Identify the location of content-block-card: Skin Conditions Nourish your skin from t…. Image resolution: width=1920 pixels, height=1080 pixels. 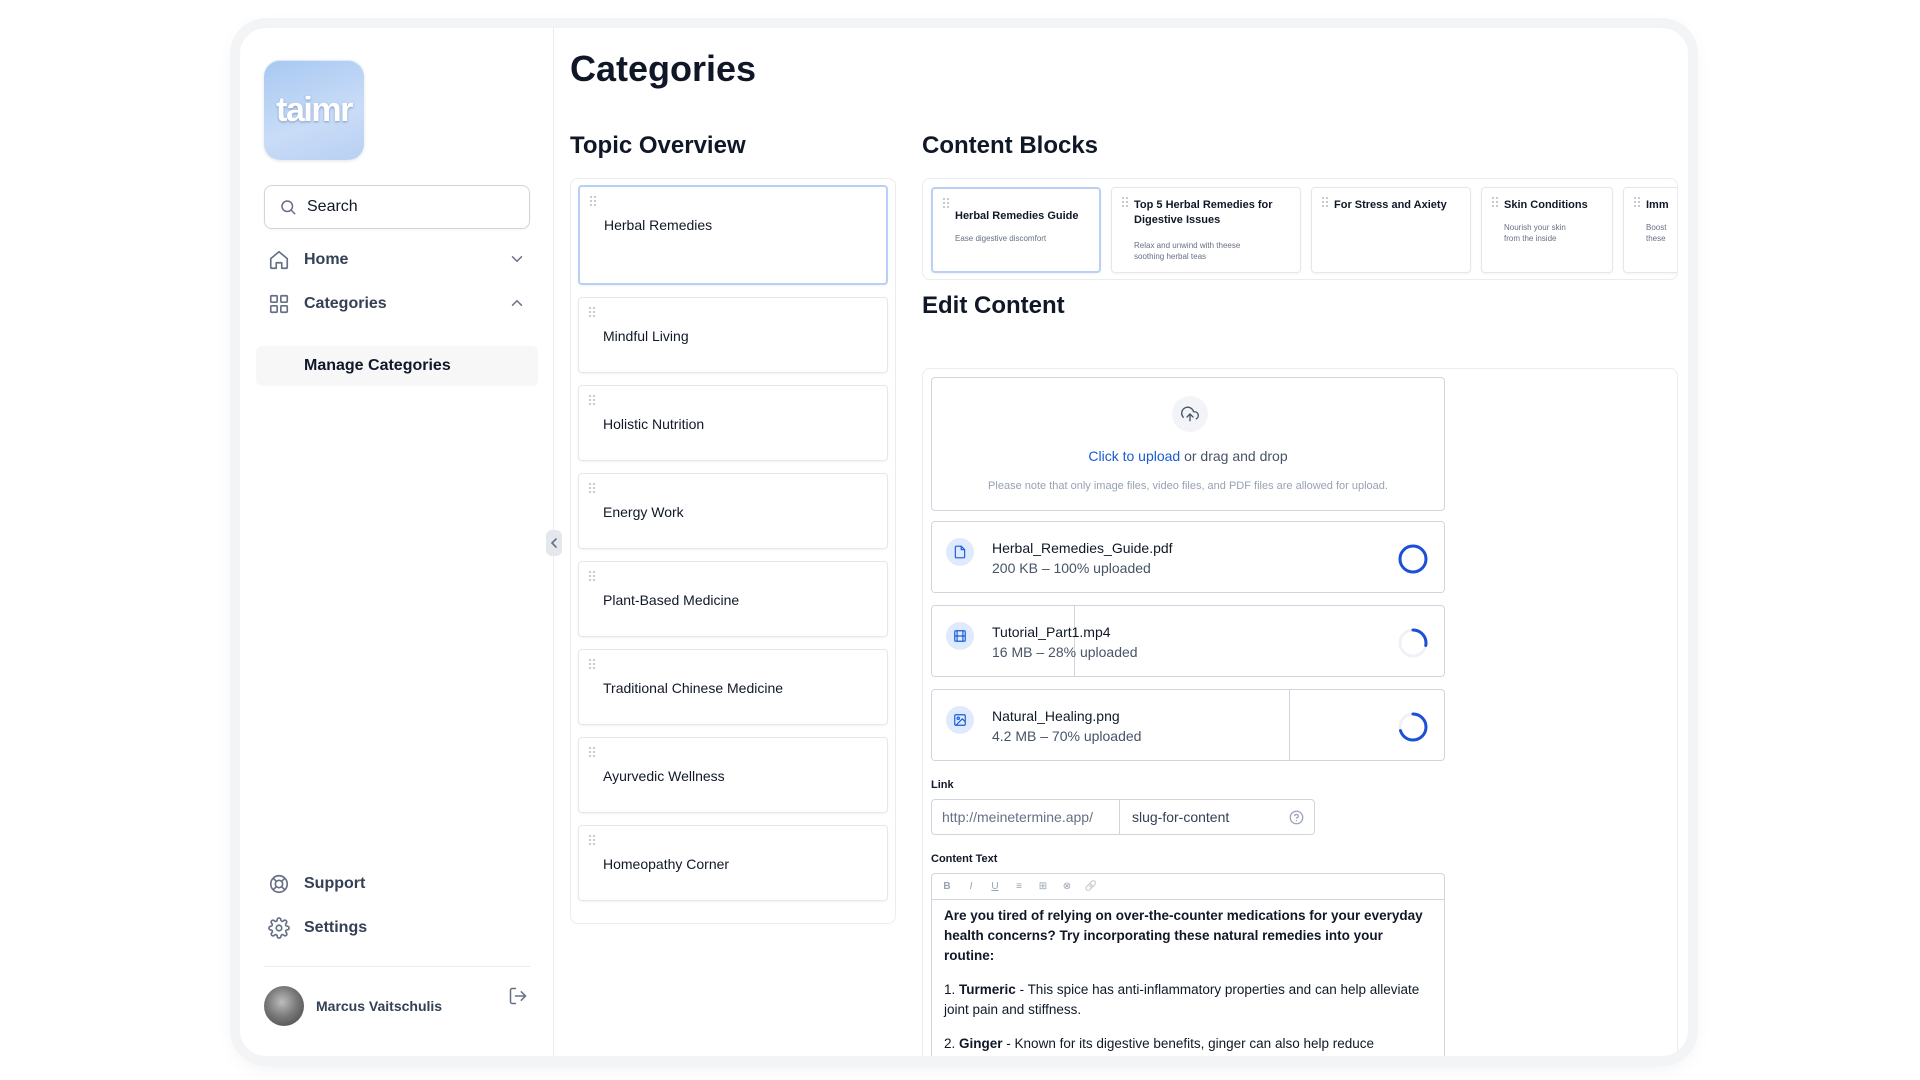
(1547, 230).